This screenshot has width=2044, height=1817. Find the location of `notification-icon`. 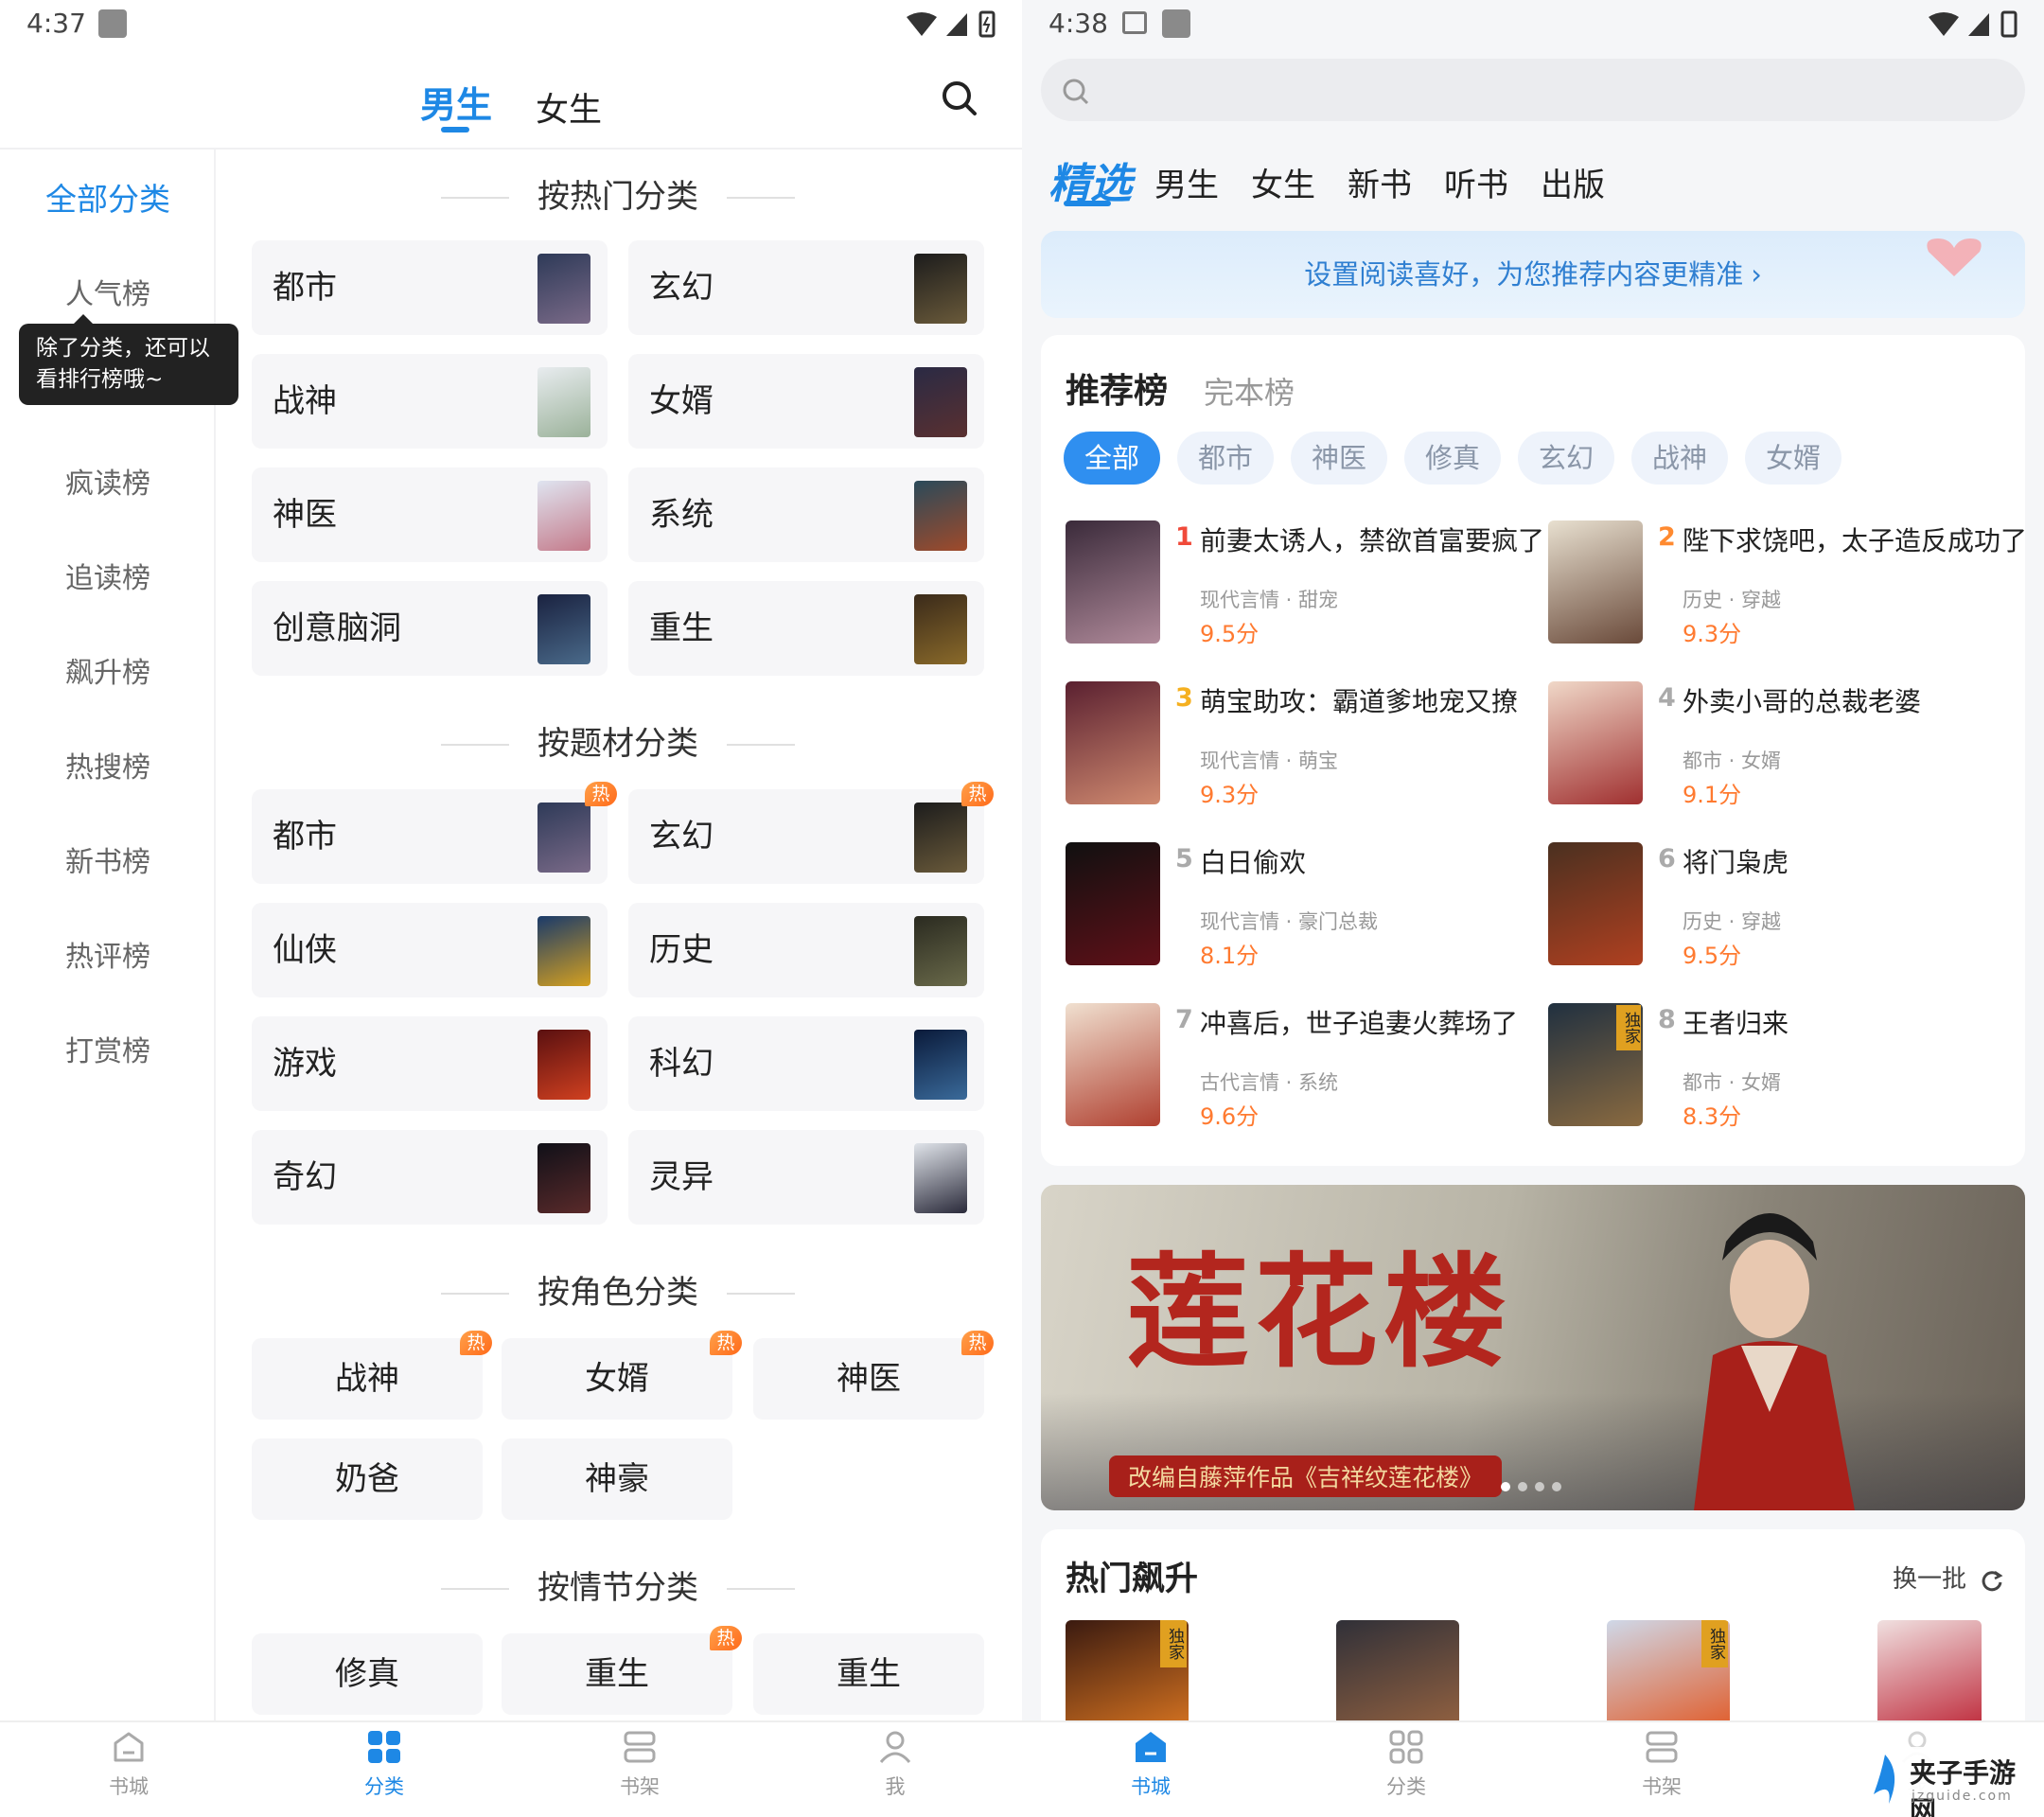

notification-icon is located at coordinates (1176, 24).